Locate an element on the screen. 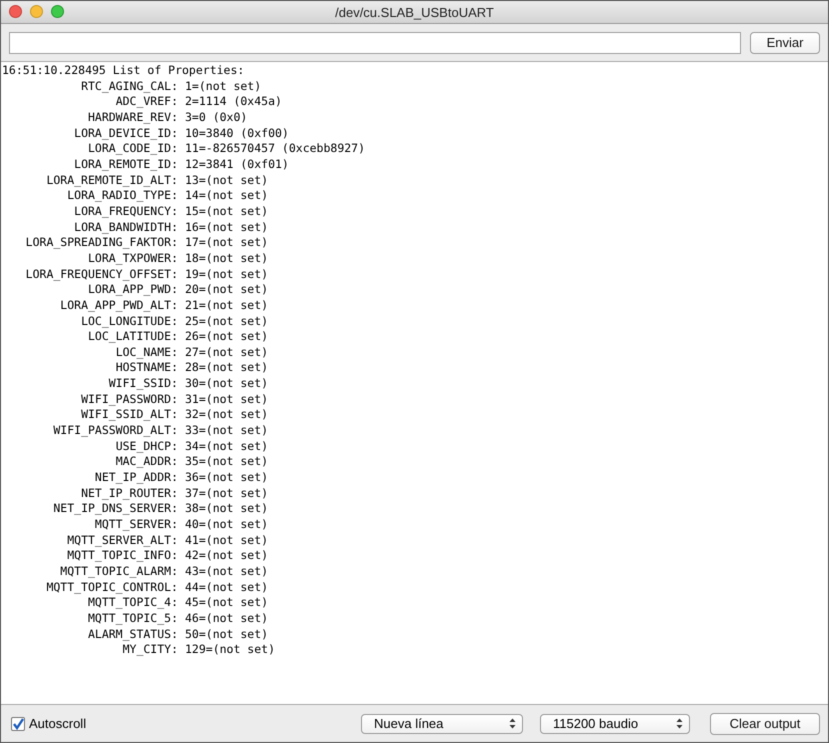 The width and height of the screenshot is (829, 743). property-value: 13=(not set) is located at coordinates (227, 180).